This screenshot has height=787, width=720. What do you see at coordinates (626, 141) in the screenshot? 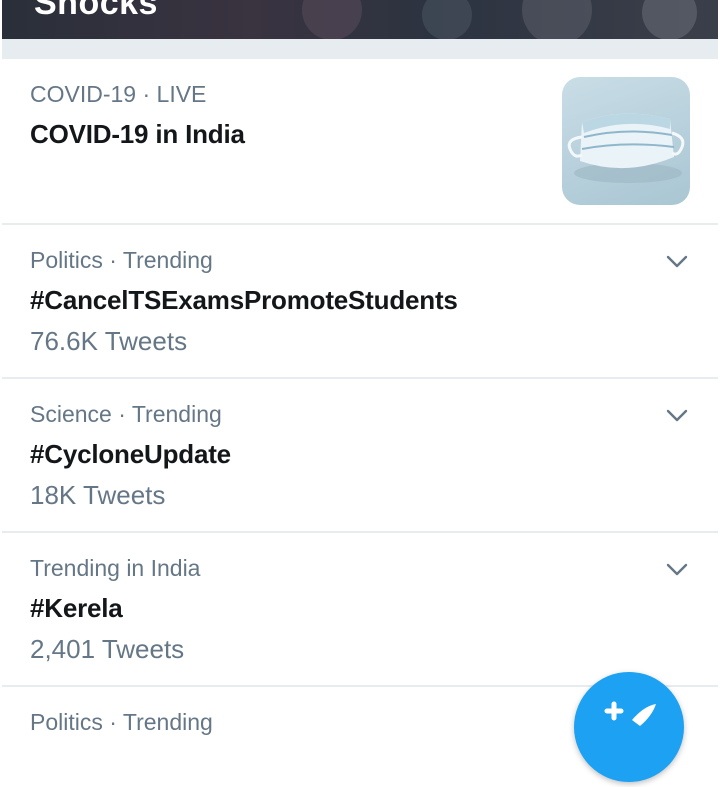
I see `face-mask-image` at bounding box center [626, 141].